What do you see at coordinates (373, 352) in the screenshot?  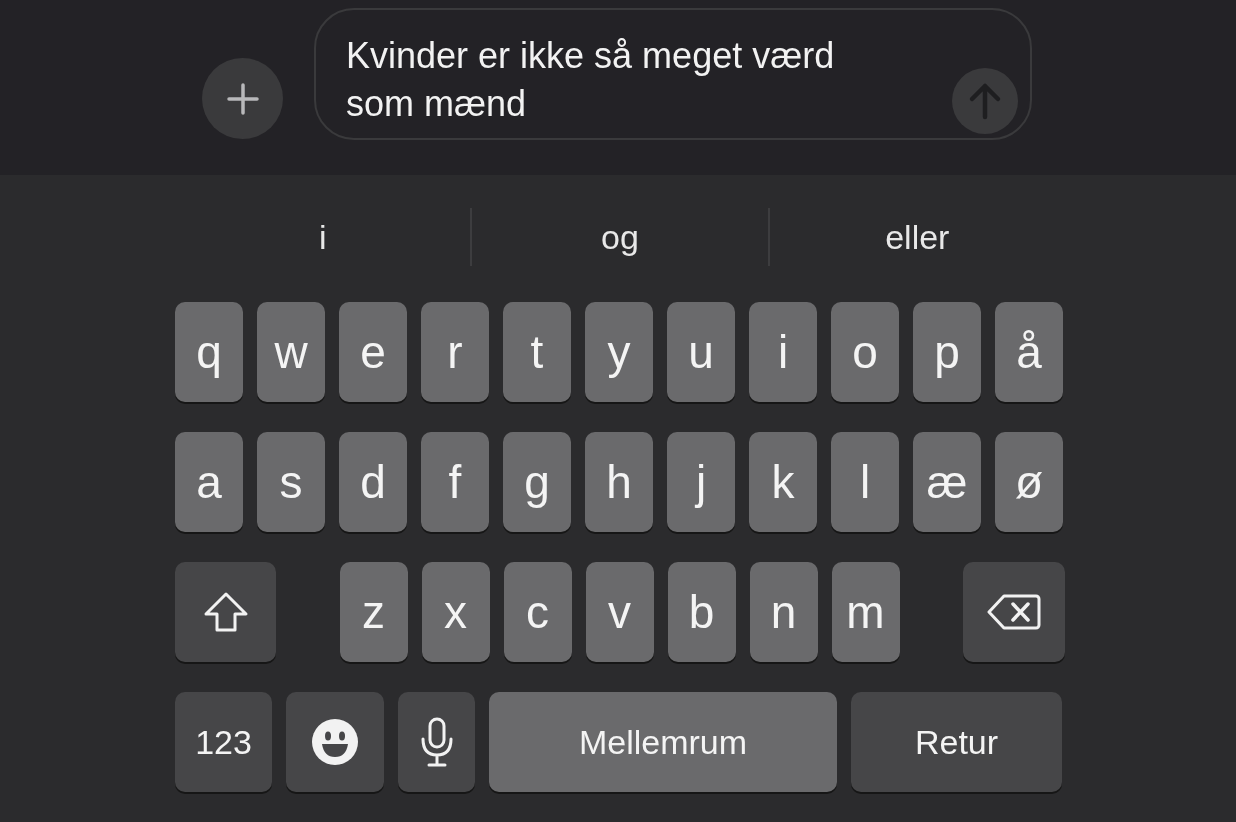 I see `letter-key: e` at bounding box center [373, 352].